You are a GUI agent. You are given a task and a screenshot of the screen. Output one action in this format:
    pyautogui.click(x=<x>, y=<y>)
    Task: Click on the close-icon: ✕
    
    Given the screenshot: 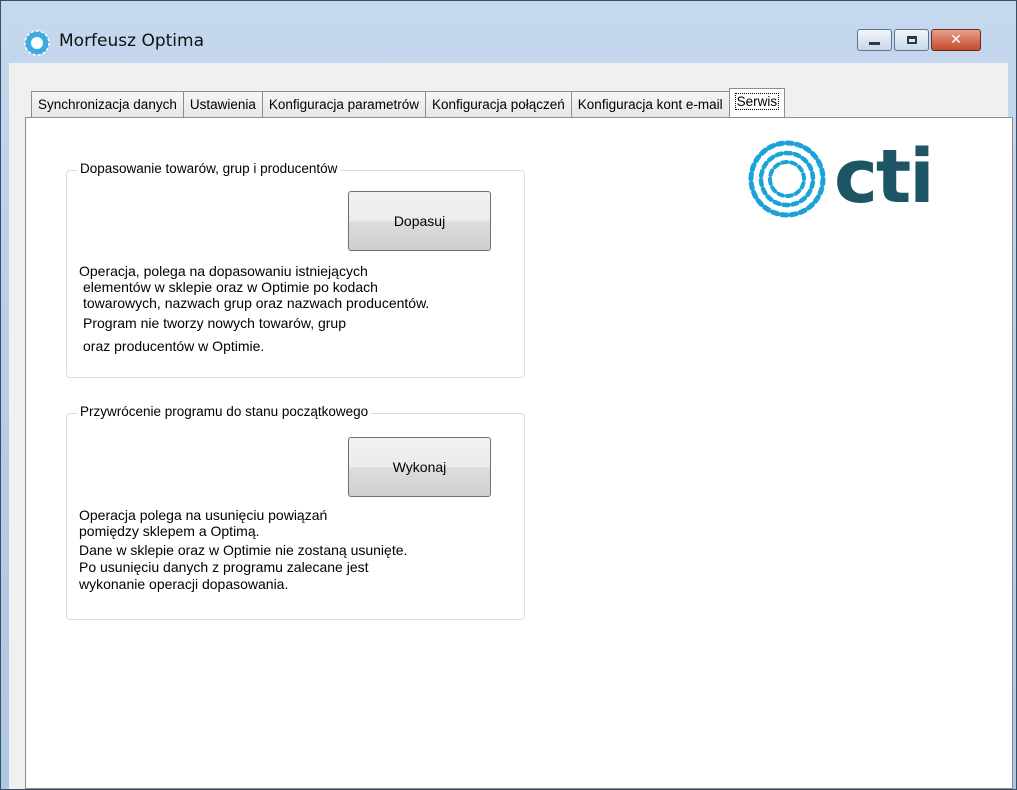 What is the action you would take?
    pyautogui.click(x=956, y=40)
    